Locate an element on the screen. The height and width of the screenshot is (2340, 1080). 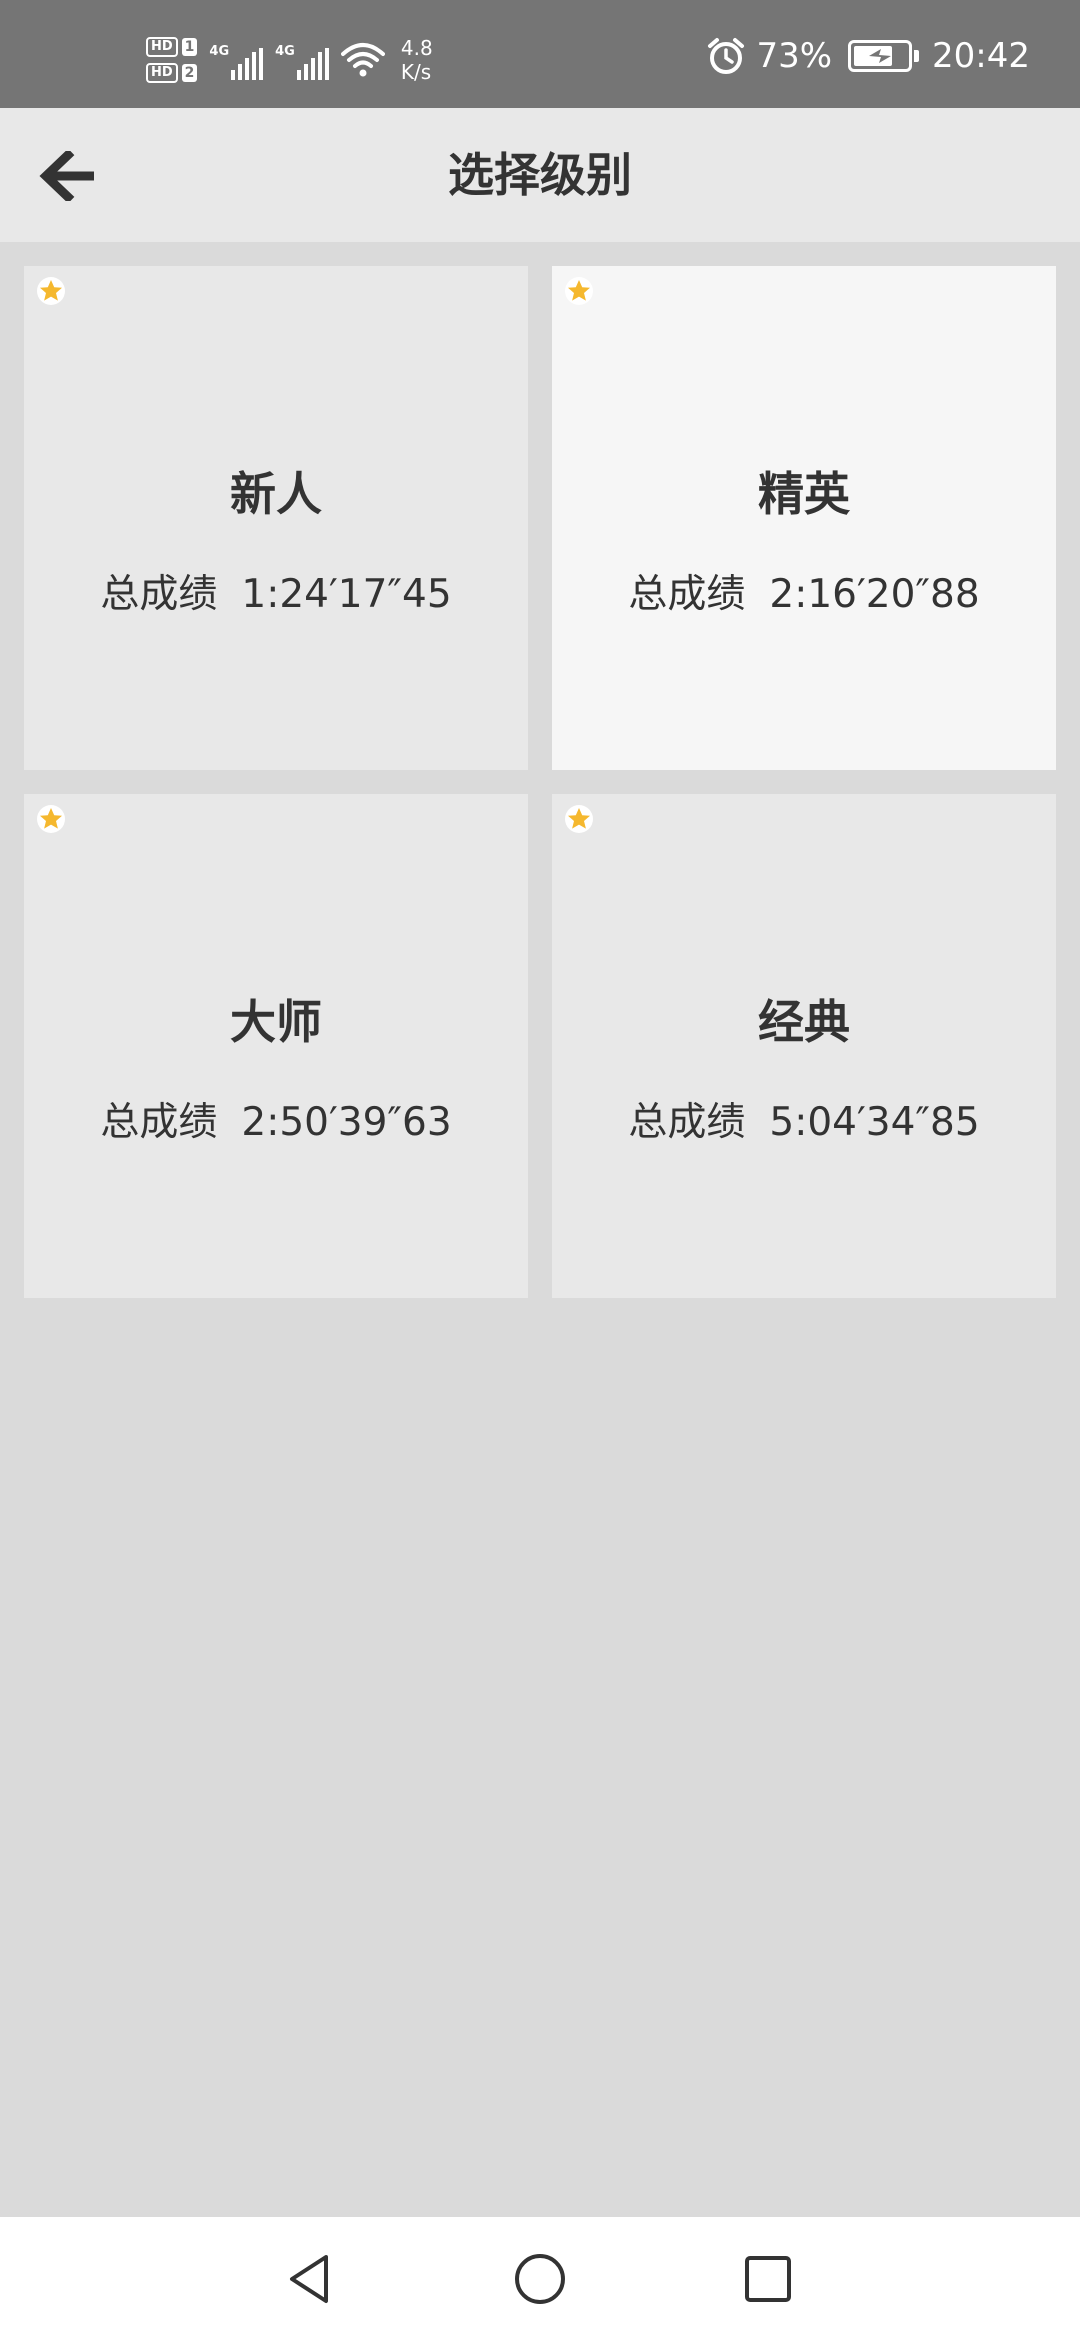
page-title: 选择级别 is located at coordinates (540, 175).